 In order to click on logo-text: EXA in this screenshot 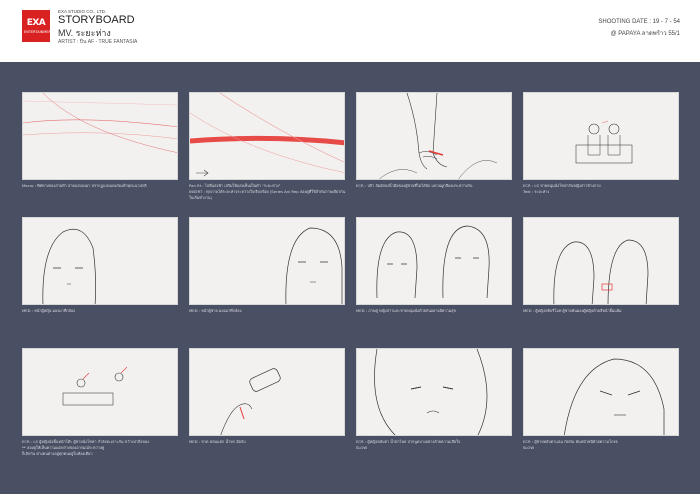, I will do `click(36, 23)`.